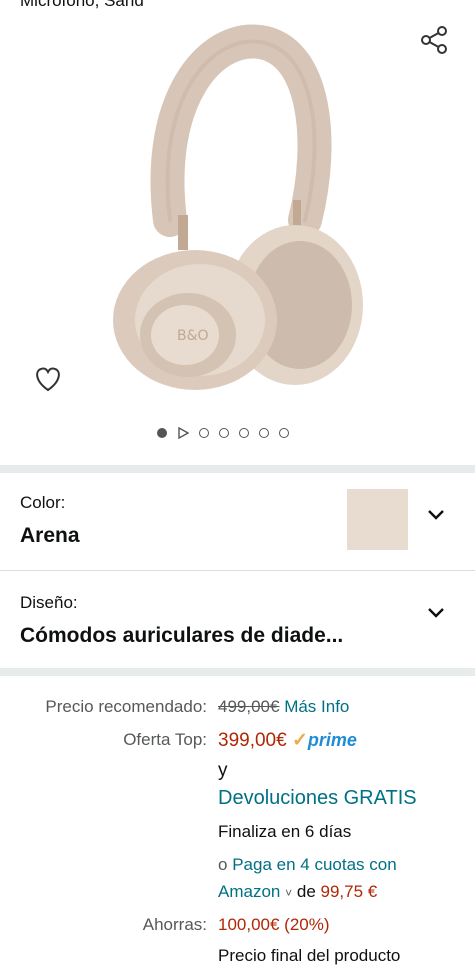 This screenshot has height=978, width=475. Describe the element at coordinates (309, 955) in the screenshot. I see `final-price-text: Precio final del producto` at that location.